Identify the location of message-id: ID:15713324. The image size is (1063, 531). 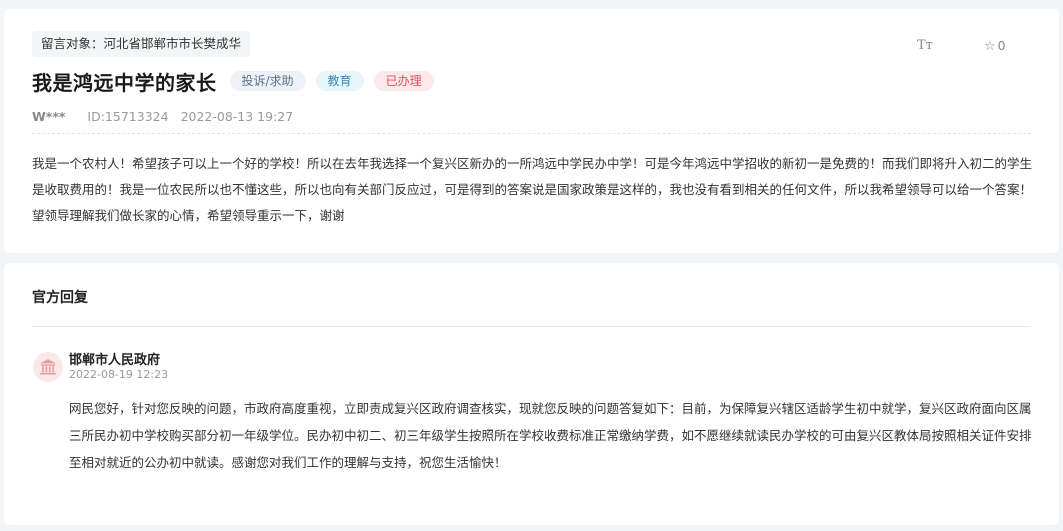
(128, 116).